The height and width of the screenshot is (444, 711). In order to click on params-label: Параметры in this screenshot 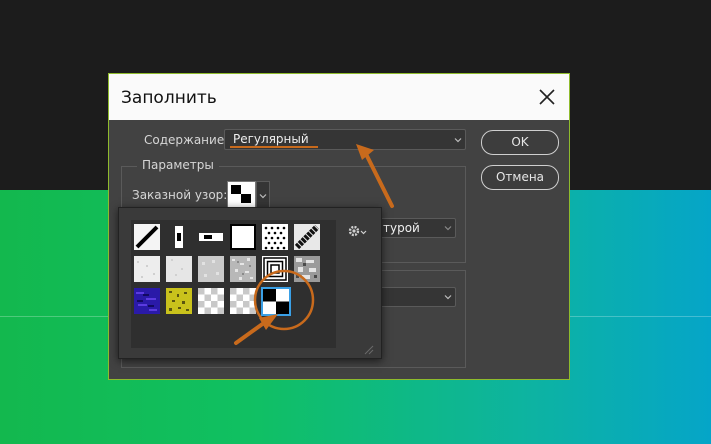, I will do `click(178, 165)`.